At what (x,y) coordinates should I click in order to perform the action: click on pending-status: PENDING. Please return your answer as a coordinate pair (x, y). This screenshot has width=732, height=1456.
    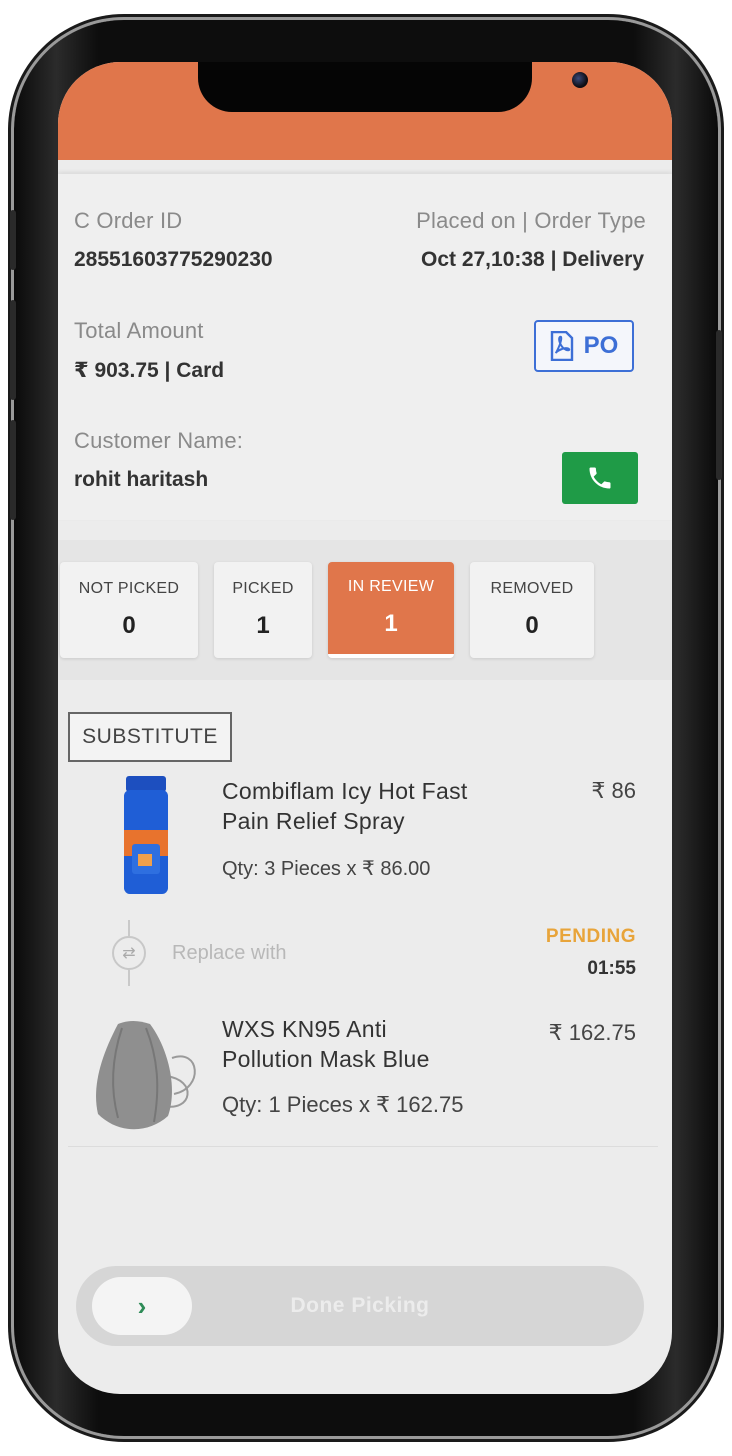
    Looking at the image, I should click on (590, 936).